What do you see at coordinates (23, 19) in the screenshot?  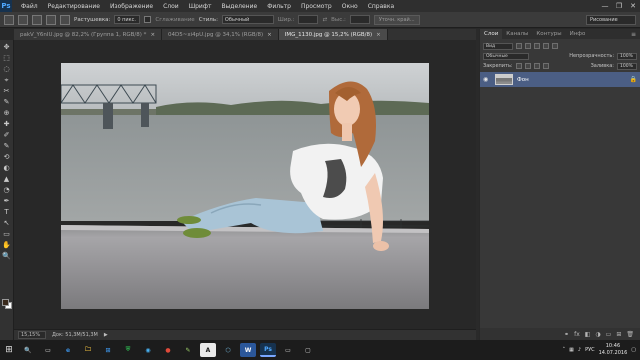 I see `new-selection-icon` at bounding box center [23, 19].